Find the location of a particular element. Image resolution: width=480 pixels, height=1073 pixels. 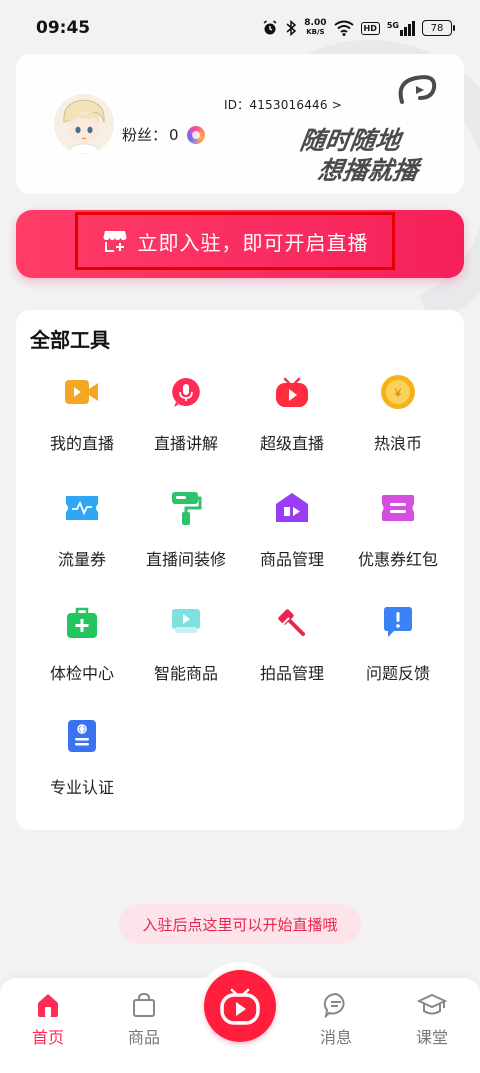

tool-auction-management: 拍品管理 is located at coordinates (292, 654).